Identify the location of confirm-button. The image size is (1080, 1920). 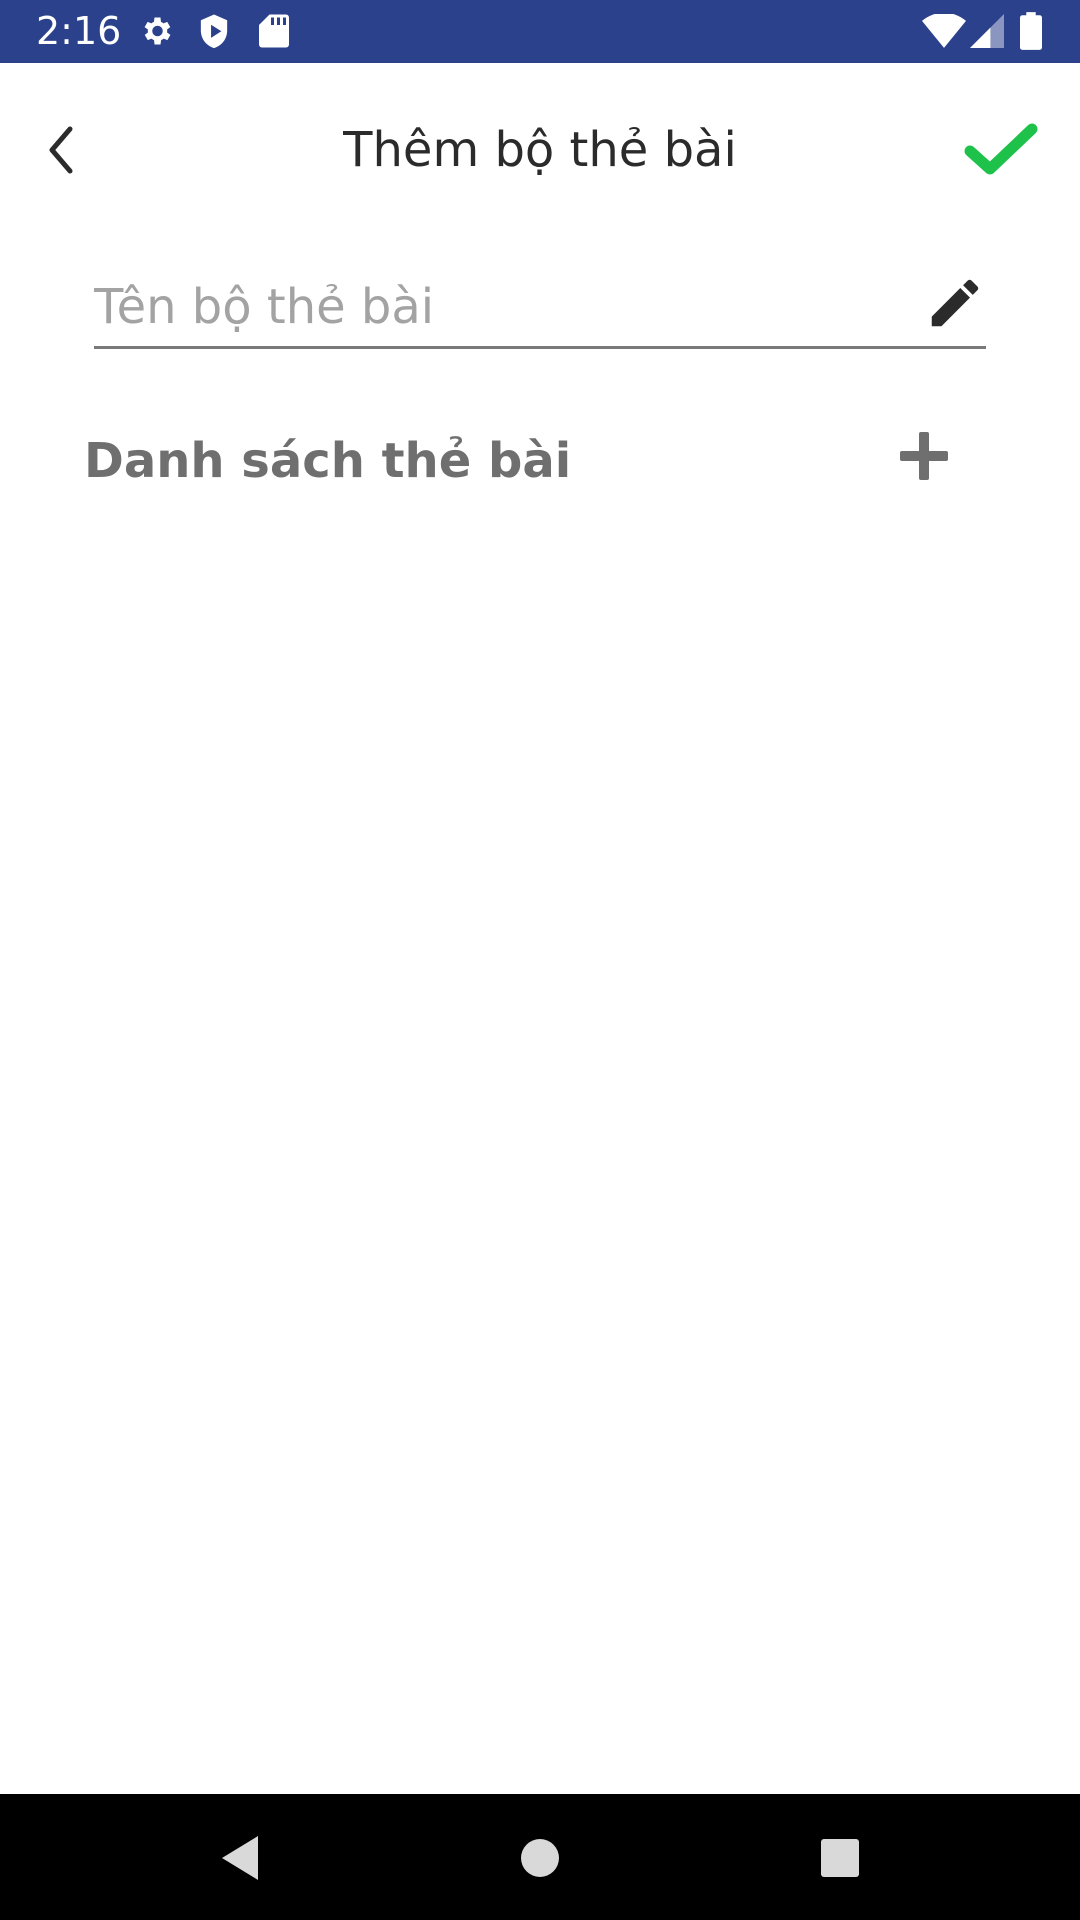
(1001, 150).